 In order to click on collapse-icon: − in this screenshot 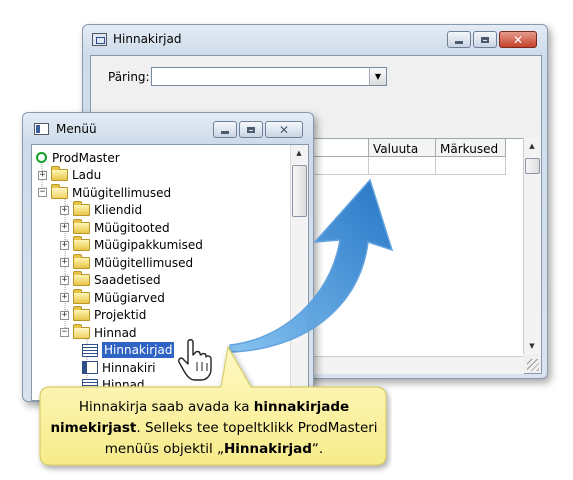, I will do `click(42, 192)`.